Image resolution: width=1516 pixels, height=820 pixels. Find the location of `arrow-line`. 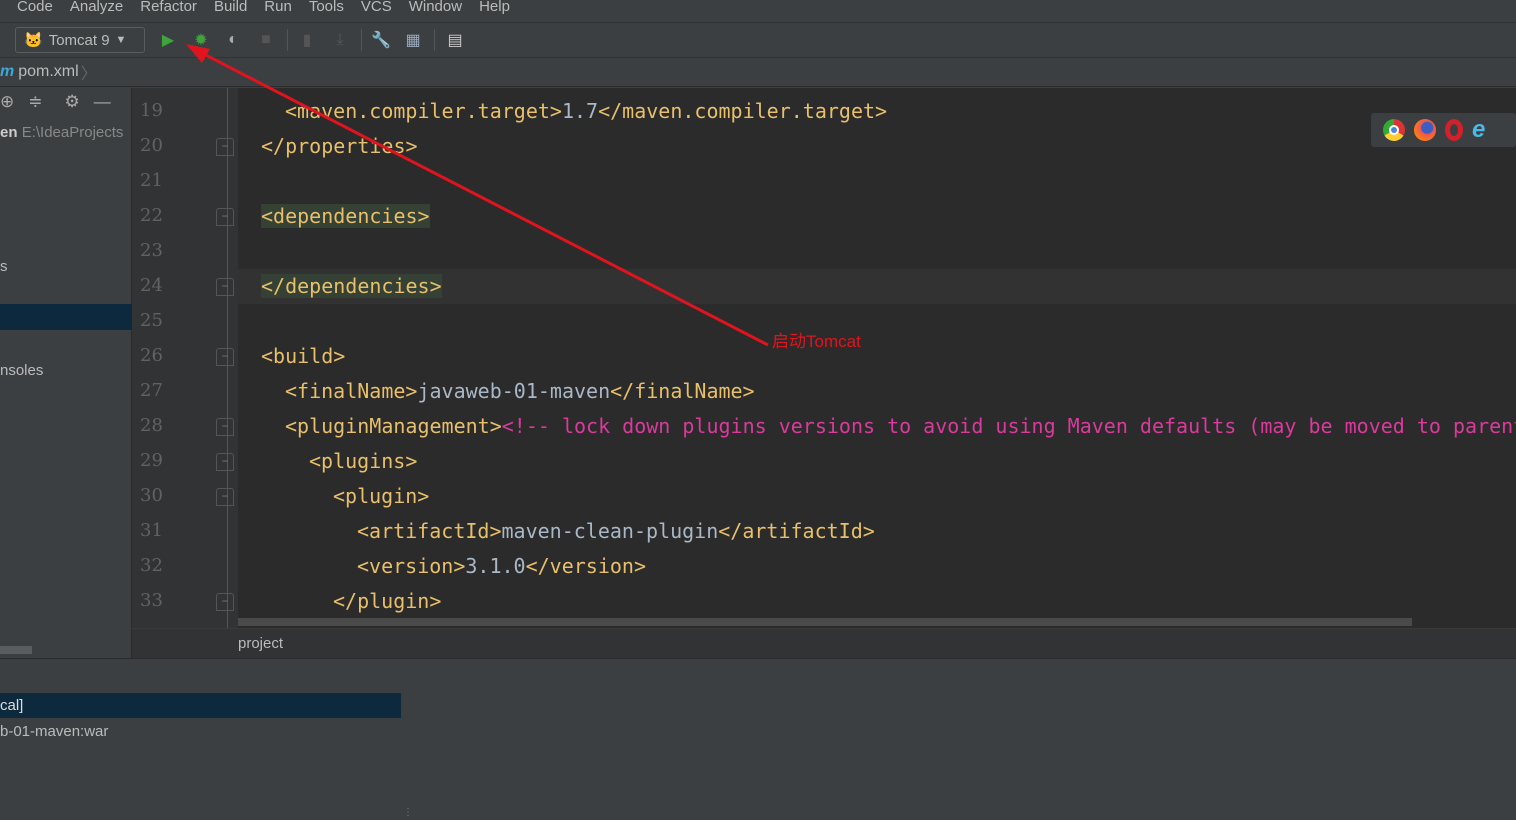

arrow-line is located at coordinates (482, 197).